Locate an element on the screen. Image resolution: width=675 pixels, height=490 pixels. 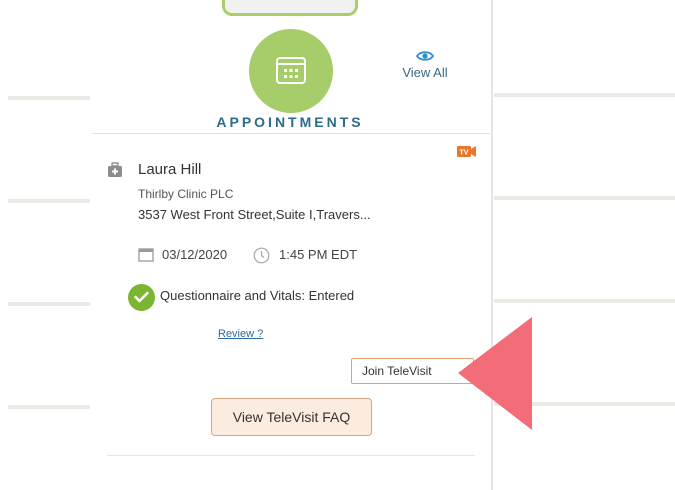
calendar-icon is located at coordinates (291, 70).